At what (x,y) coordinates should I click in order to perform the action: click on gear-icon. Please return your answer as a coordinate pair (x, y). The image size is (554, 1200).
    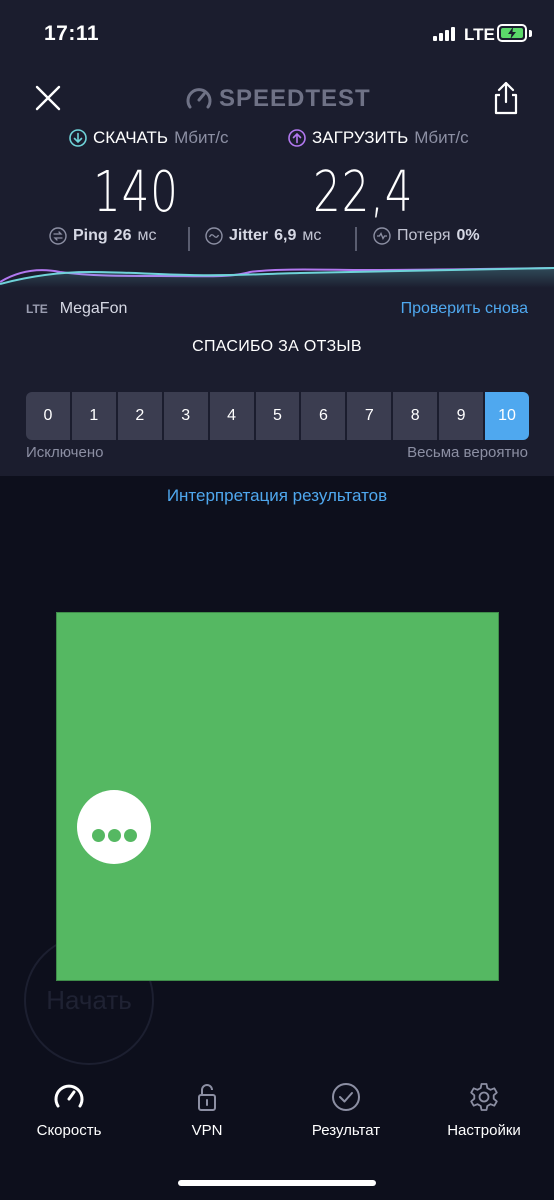
    Looking at the image, I should click on (484, 1097).